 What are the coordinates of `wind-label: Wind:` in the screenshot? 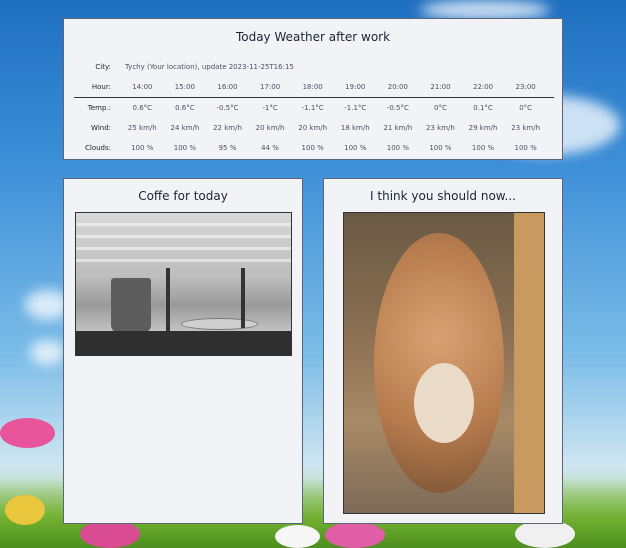 It's located at (101, 128).